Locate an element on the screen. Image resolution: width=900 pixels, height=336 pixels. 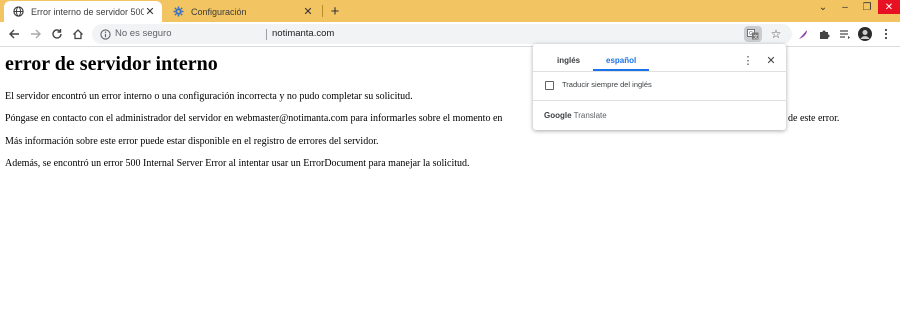
reading-list-icon is located at coordinates (845, 34).